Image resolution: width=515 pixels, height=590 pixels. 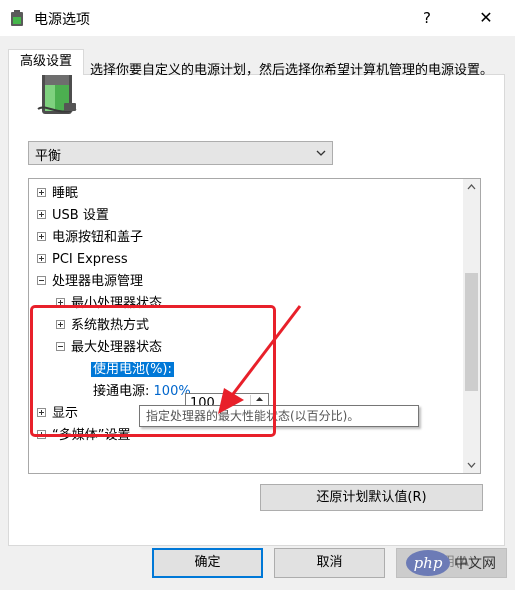 I want to click on tooltip: 指定处理器的最大性能状态(以百分比)。, so click(x=279, y=416).